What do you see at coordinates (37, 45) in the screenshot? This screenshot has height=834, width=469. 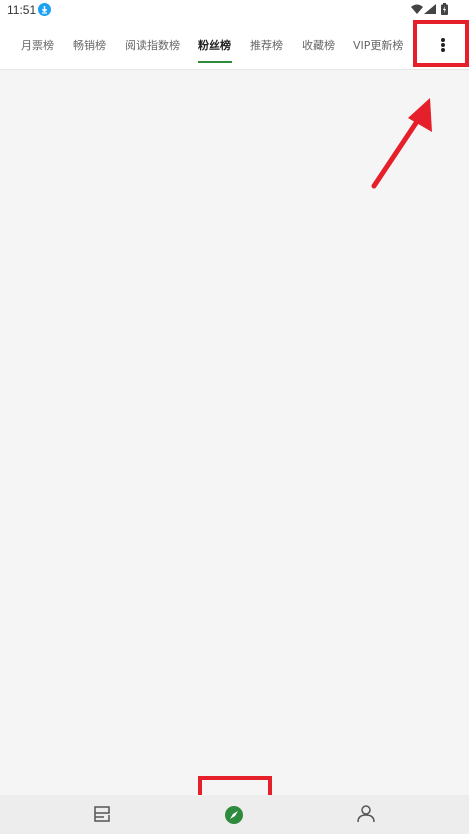 I see `tab-monthly-ticket: 月票榜` at bounding box center [37, 45].